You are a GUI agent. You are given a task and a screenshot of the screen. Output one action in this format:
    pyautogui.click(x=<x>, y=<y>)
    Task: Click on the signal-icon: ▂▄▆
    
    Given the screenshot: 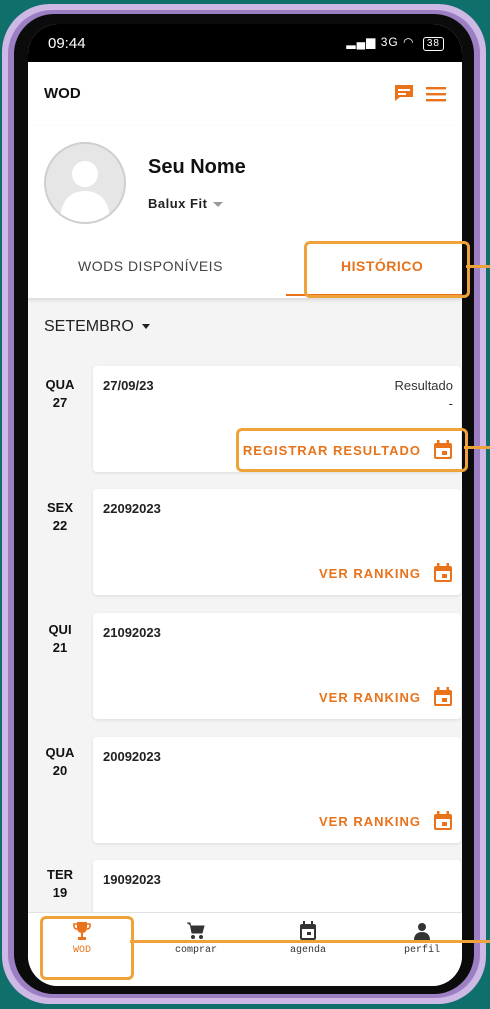 What is the action you would take?
    pyautogui.click(x=361, y=42)
    